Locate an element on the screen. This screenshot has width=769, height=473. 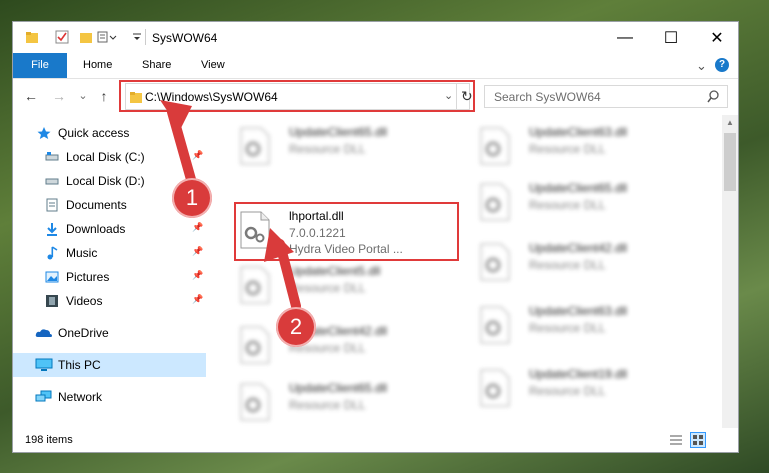
step-2-badge: 2 is located at coordinates (296, 327).